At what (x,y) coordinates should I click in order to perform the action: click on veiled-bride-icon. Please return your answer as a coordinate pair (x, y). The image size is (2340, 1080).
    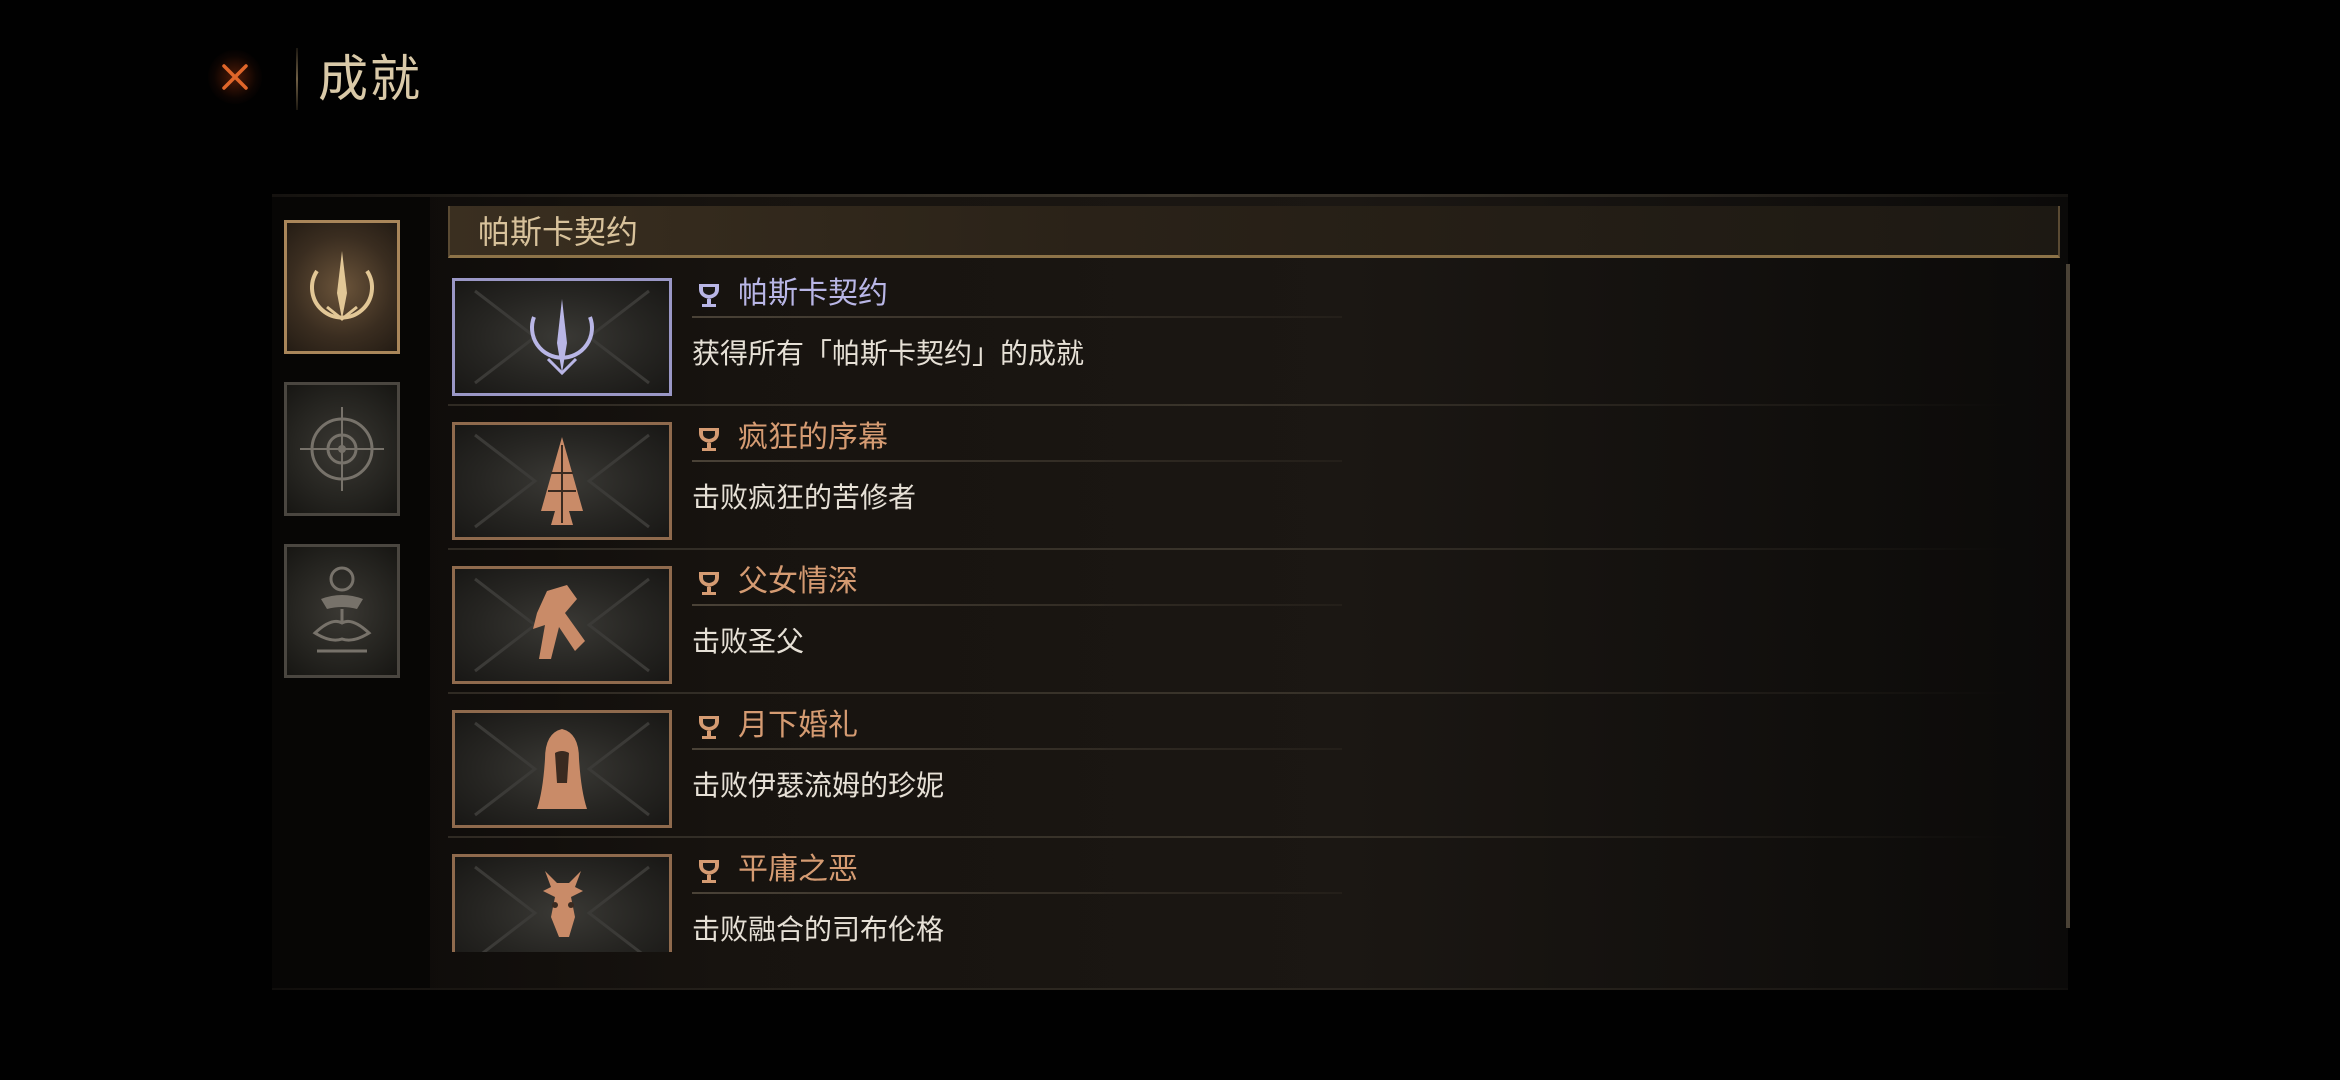
    Looking at the image, I should click on (562, 769).